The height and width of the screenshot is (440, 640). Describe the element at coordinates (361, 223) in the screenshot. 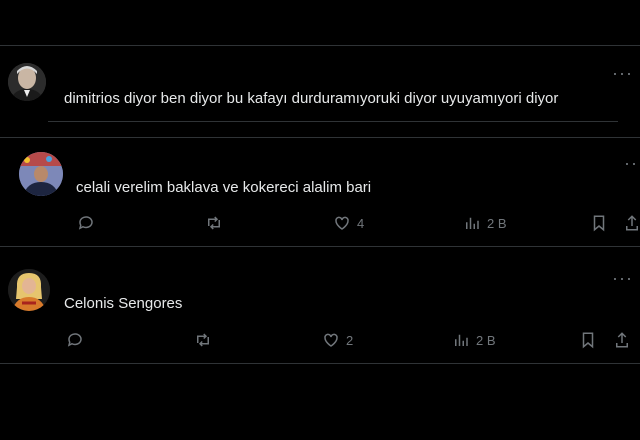

I see `like-count: 4` at that location.